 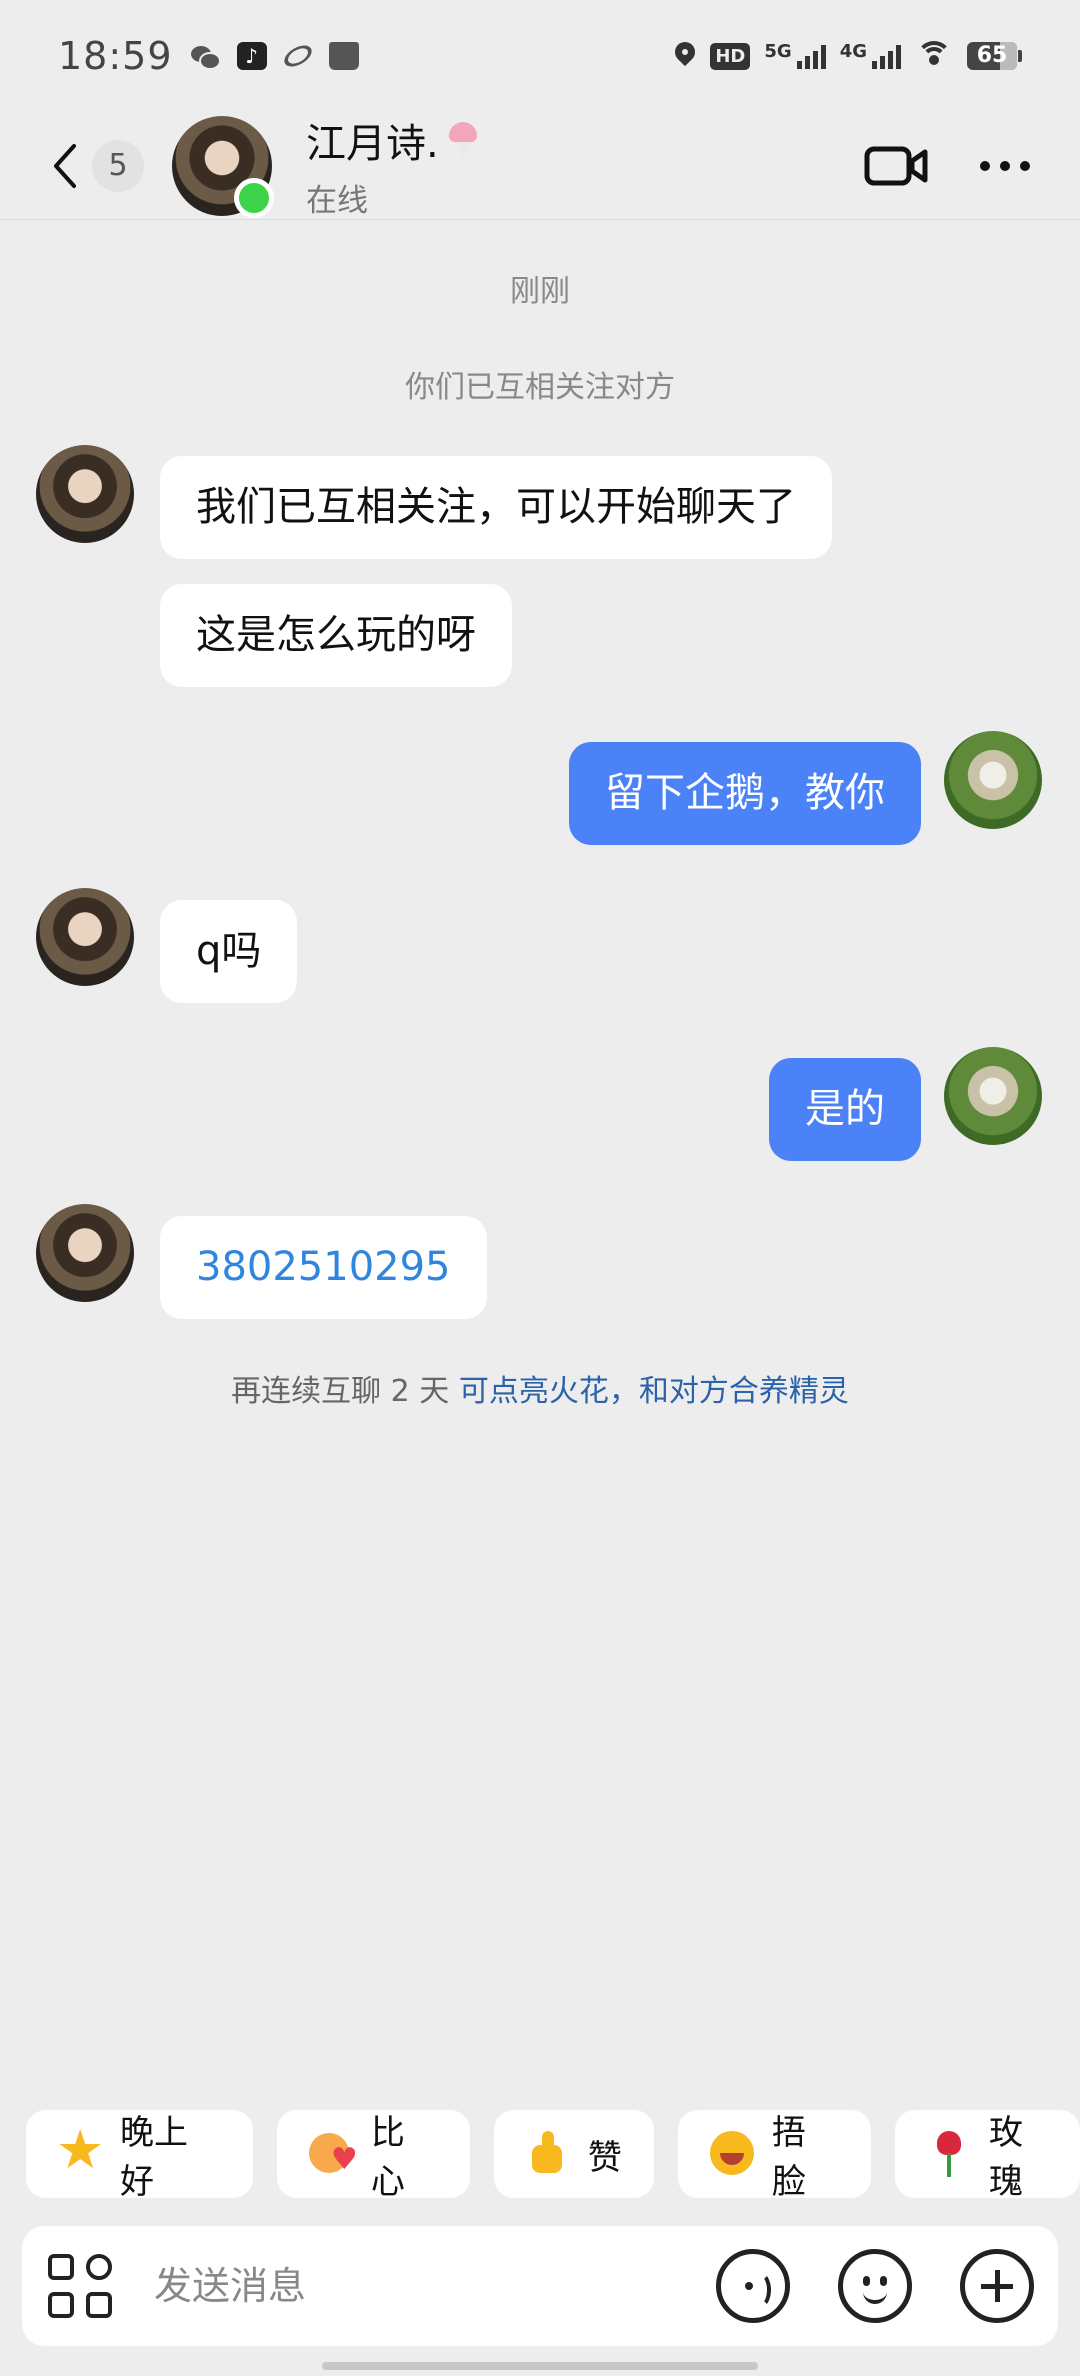 I want to click on swirl-app-icon, so click(x=297, y=56).